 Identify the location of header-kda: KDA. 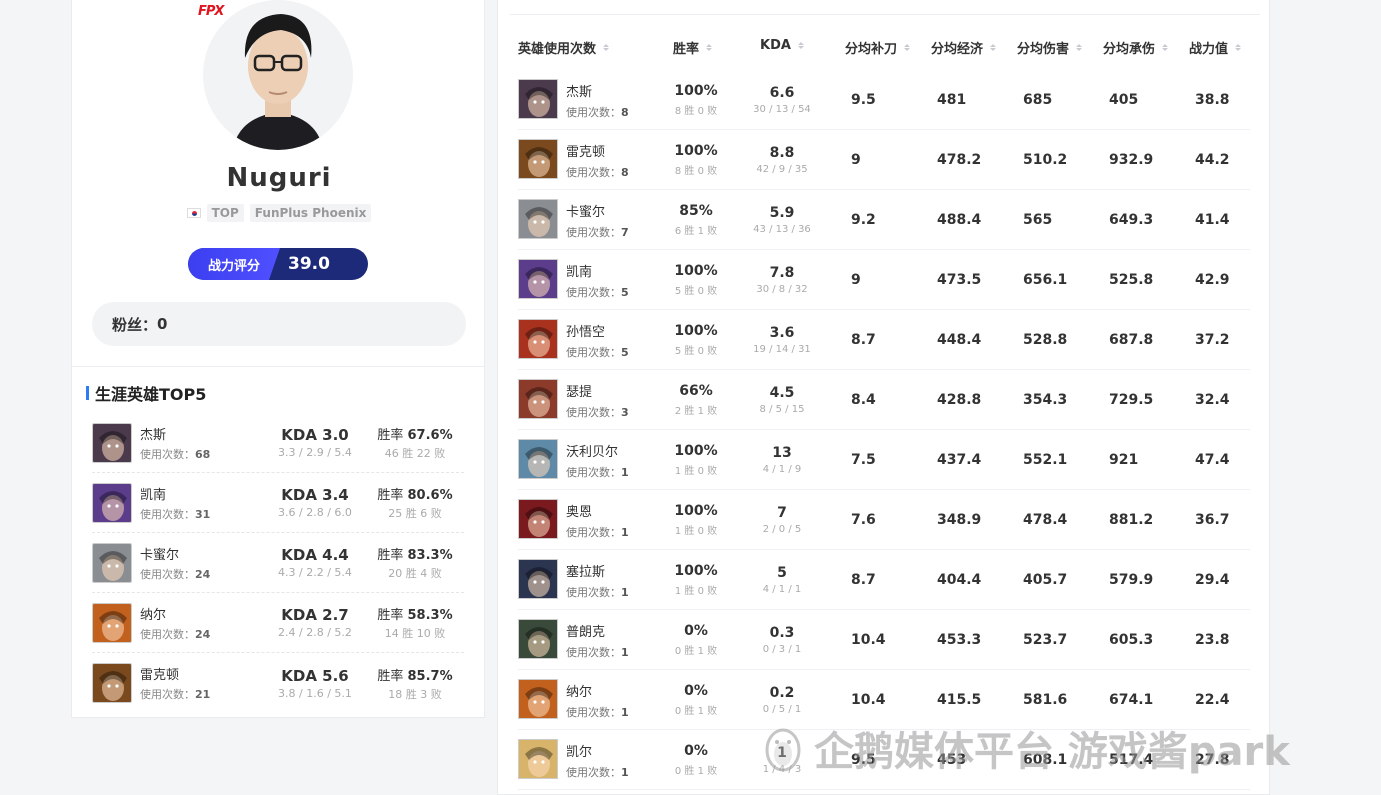
(782, 45).